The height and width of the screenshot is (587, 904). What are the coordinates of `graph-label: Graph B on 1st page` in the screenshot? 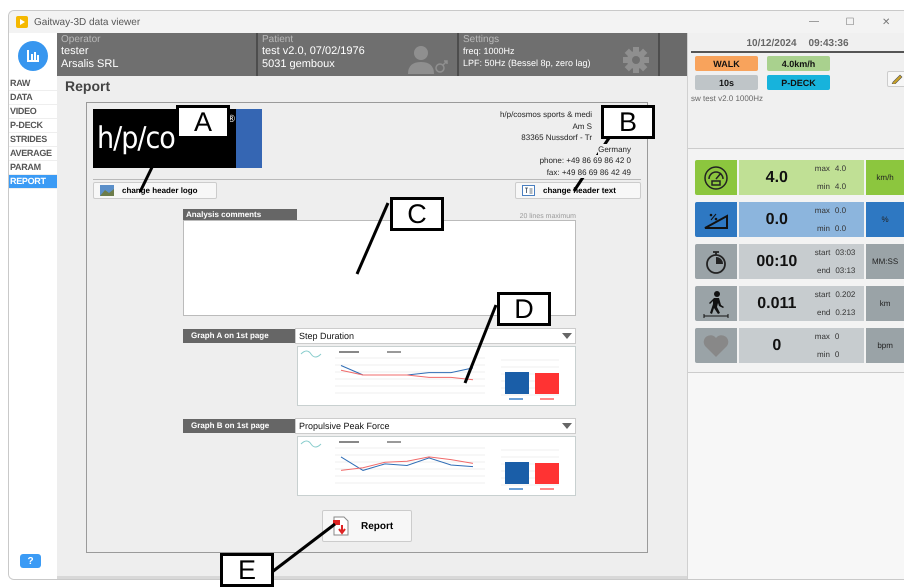 It's located at (239, 426).